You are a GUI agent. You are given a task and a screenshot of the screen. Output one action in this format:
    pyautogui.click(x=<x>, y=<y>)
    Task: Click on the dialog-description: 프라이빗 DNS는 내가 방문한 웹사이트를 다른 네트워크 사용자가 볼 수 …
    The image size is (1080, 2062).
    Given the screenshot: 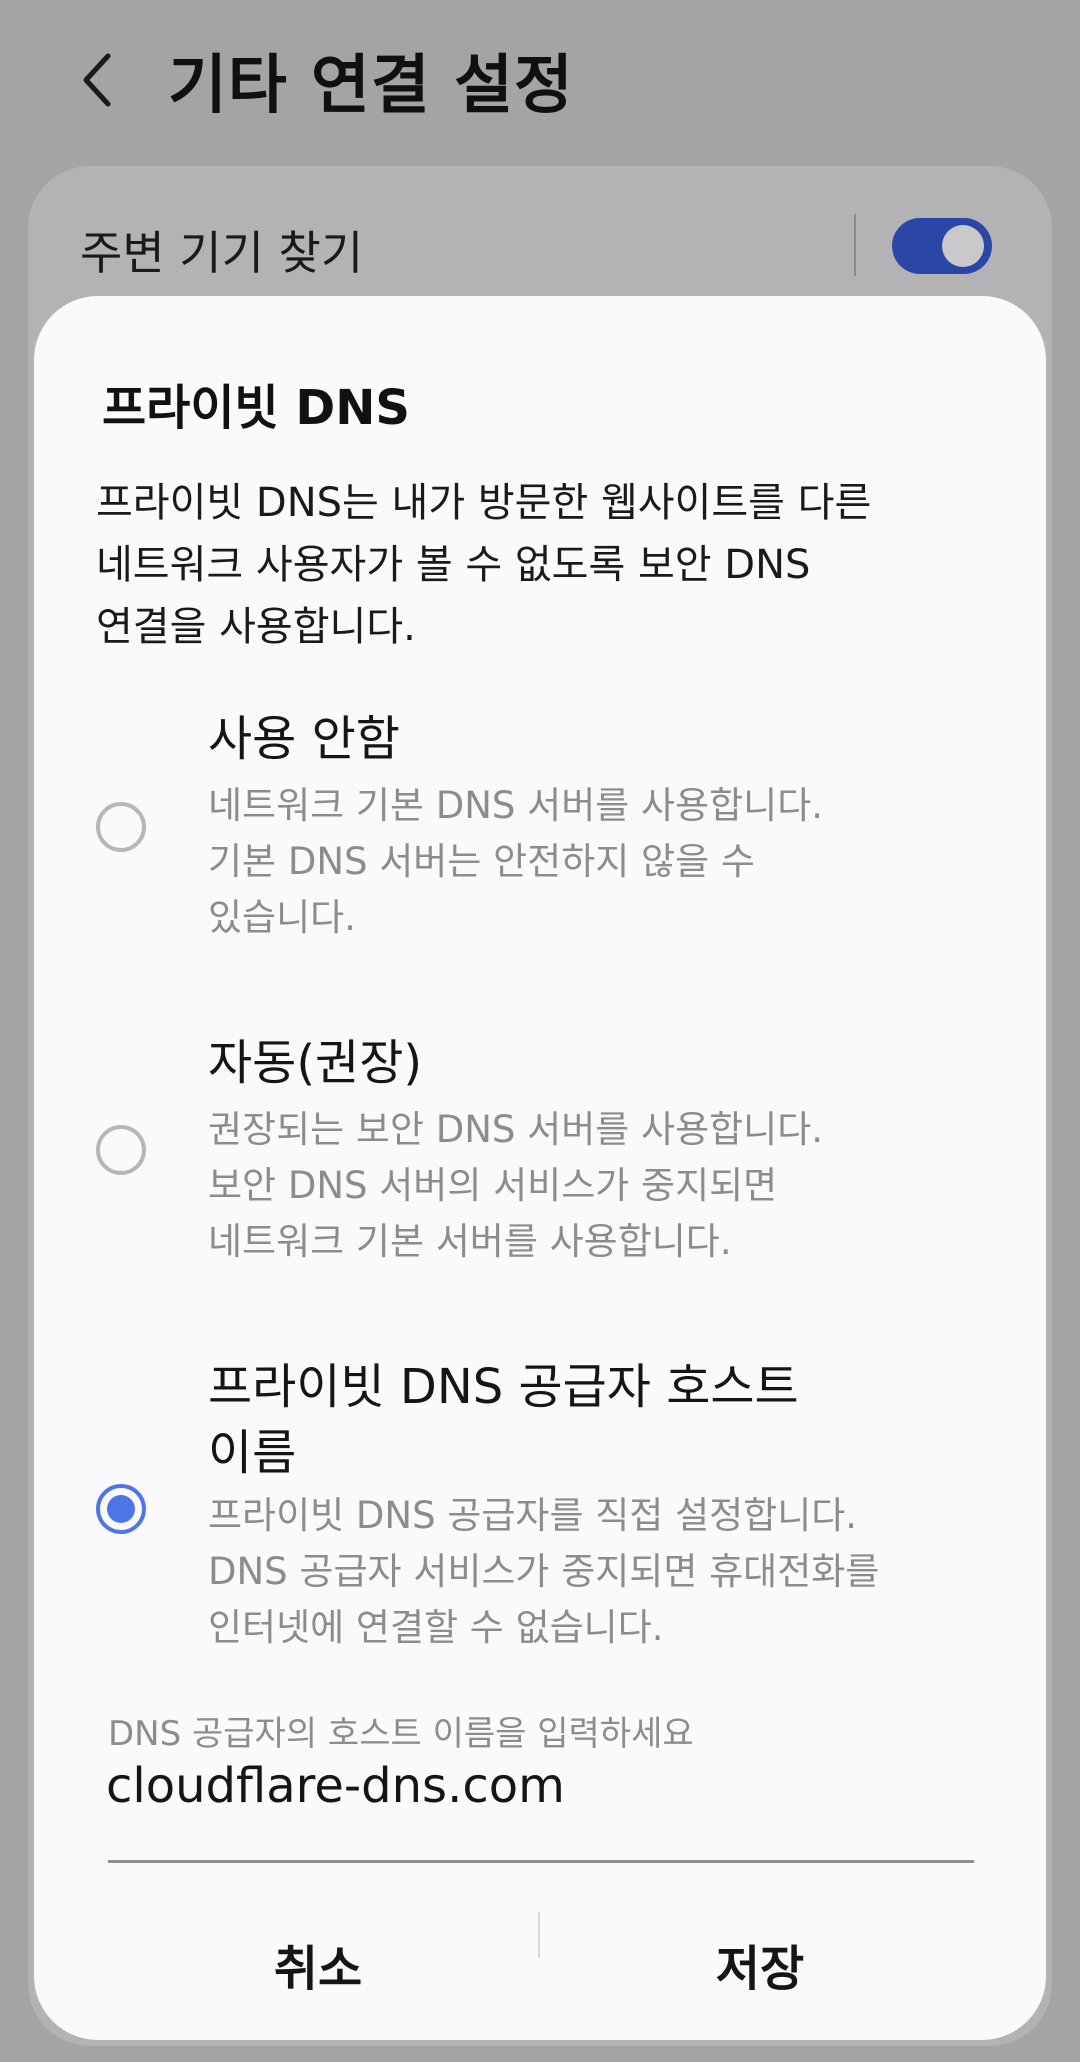 What is the action you would take?
    pyautogui.click(x=484, y=565)
    